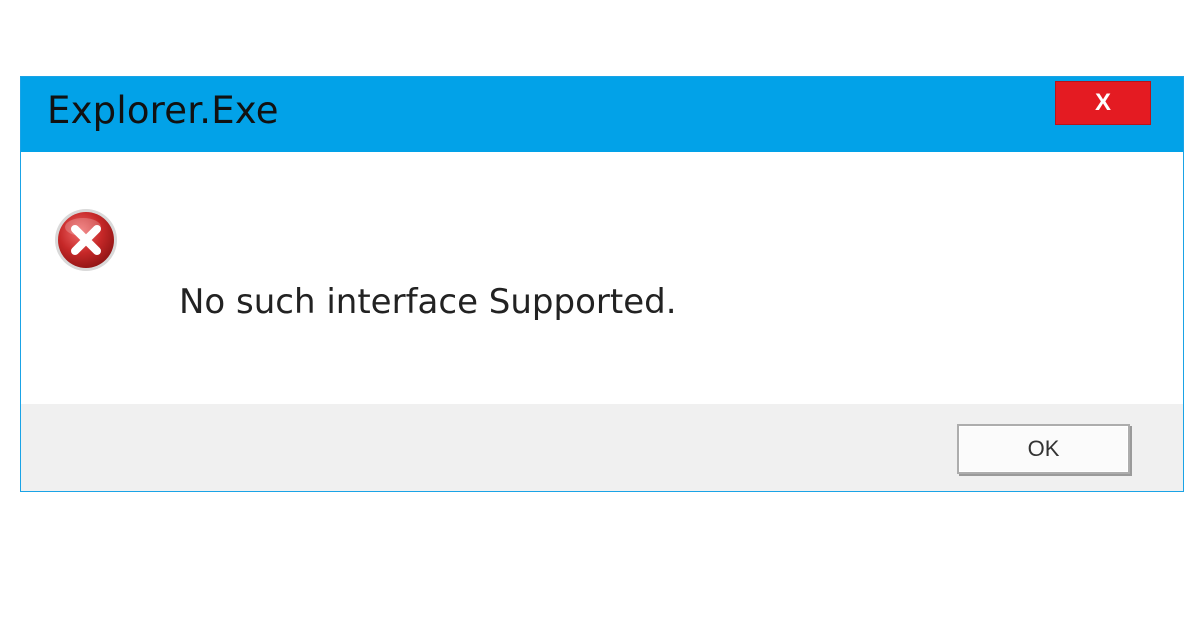  Describe the element at coordinates (602, 114) in the screenshot. I see `title-bar: Explorer.Exe X` at that location.